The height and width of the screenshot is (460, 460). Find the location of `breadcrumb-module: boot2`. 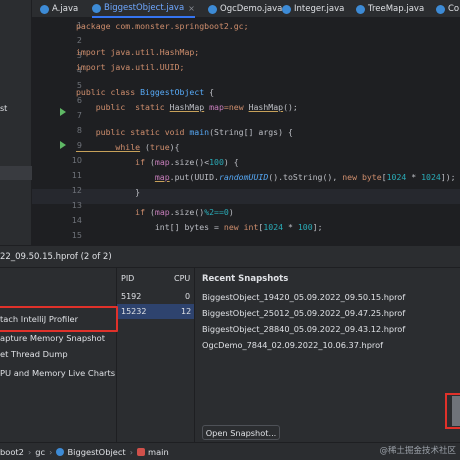

breadcrumb-module: boot2 is located at coordinates (12, 452).